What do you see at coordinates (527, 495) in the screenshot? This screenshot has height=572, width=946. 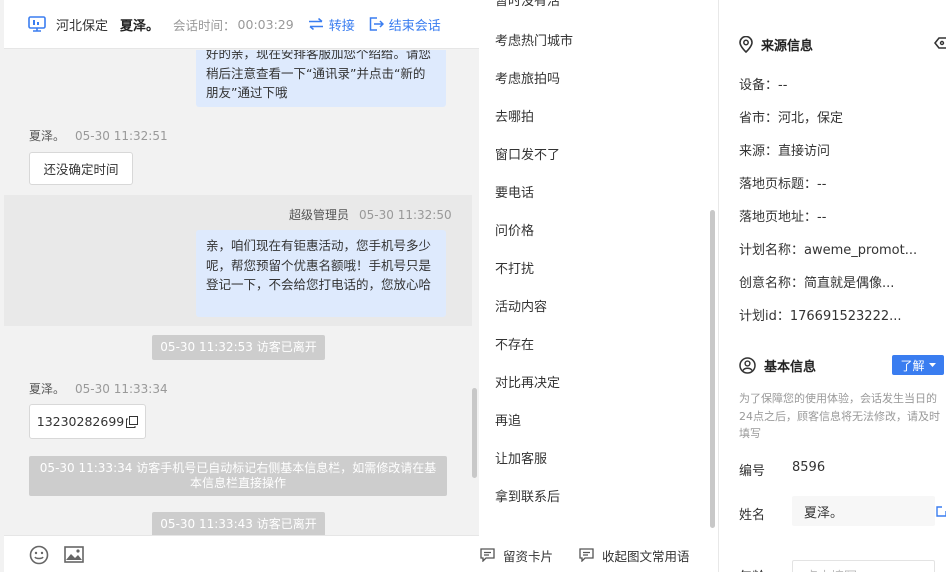 I see `quick-phrase-item: 拿到联系后` at bounding box center [527, 495].